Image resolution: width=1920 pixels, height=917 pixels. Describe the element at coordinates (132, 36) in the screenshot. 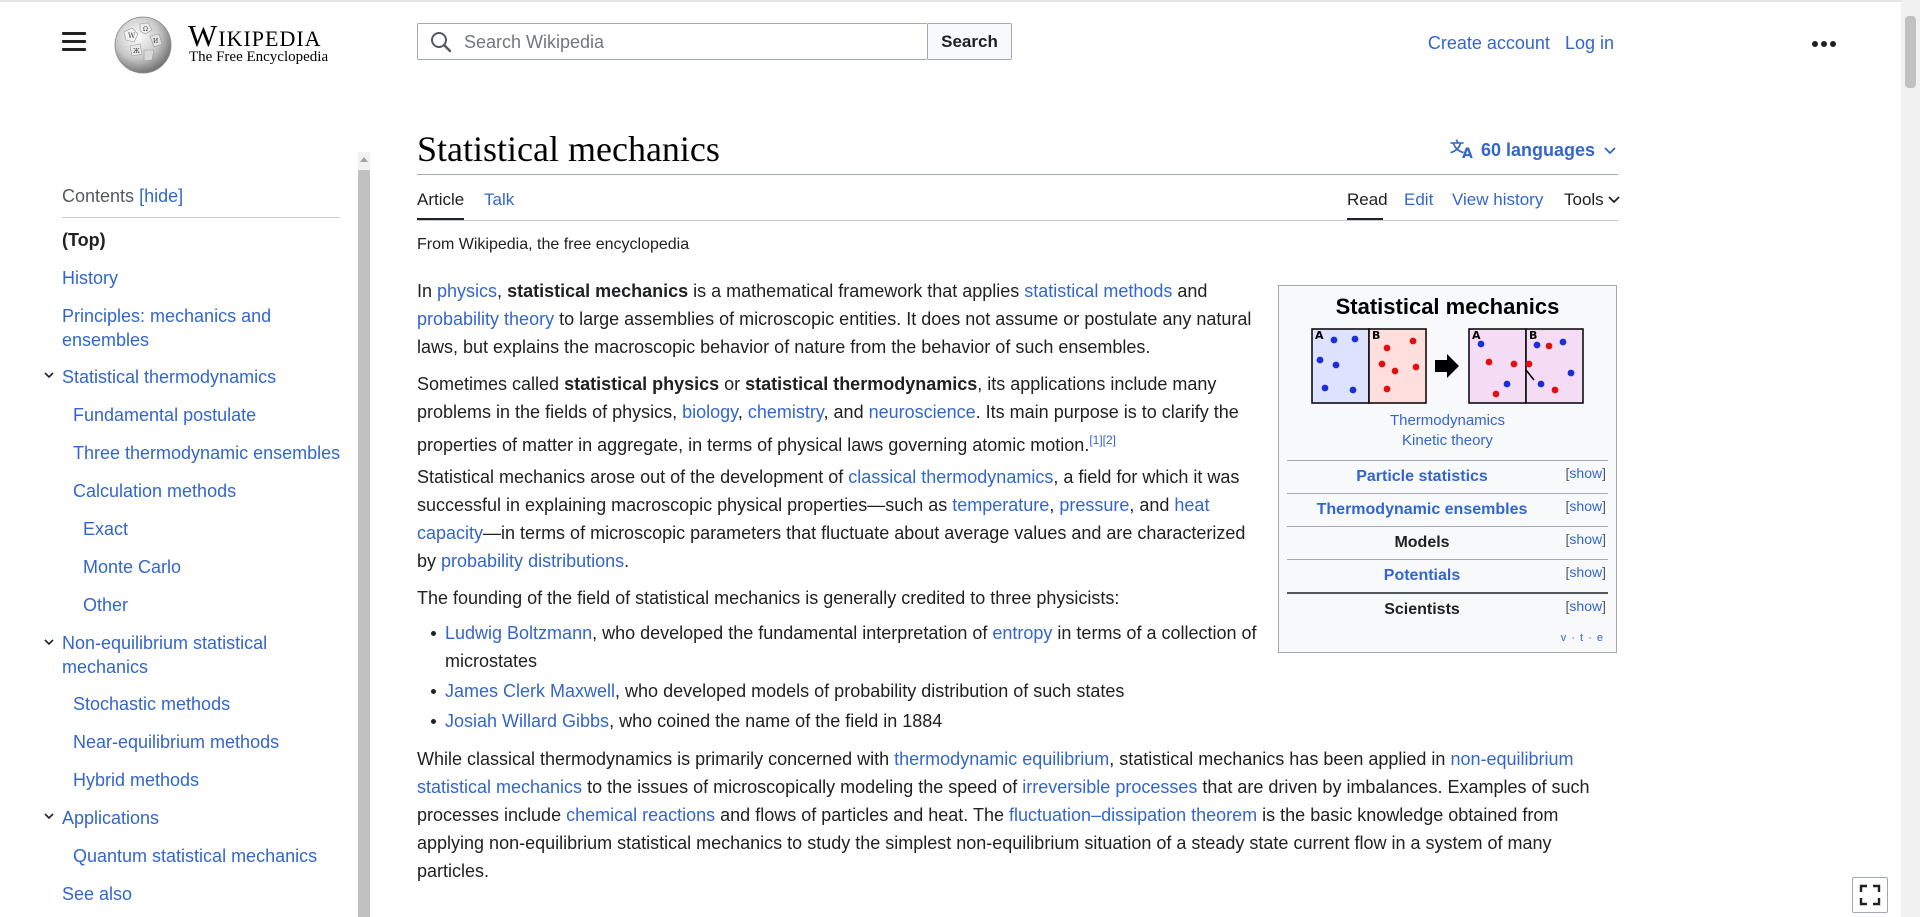

I see `svg-text: W` at that location.